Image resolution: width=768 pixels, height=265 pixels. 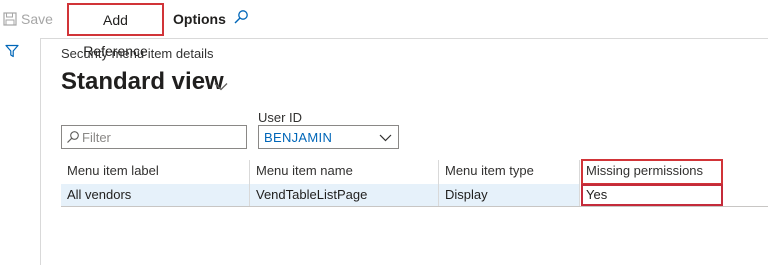 I want to click on options-tab: Options, so click(x=199, y=19).